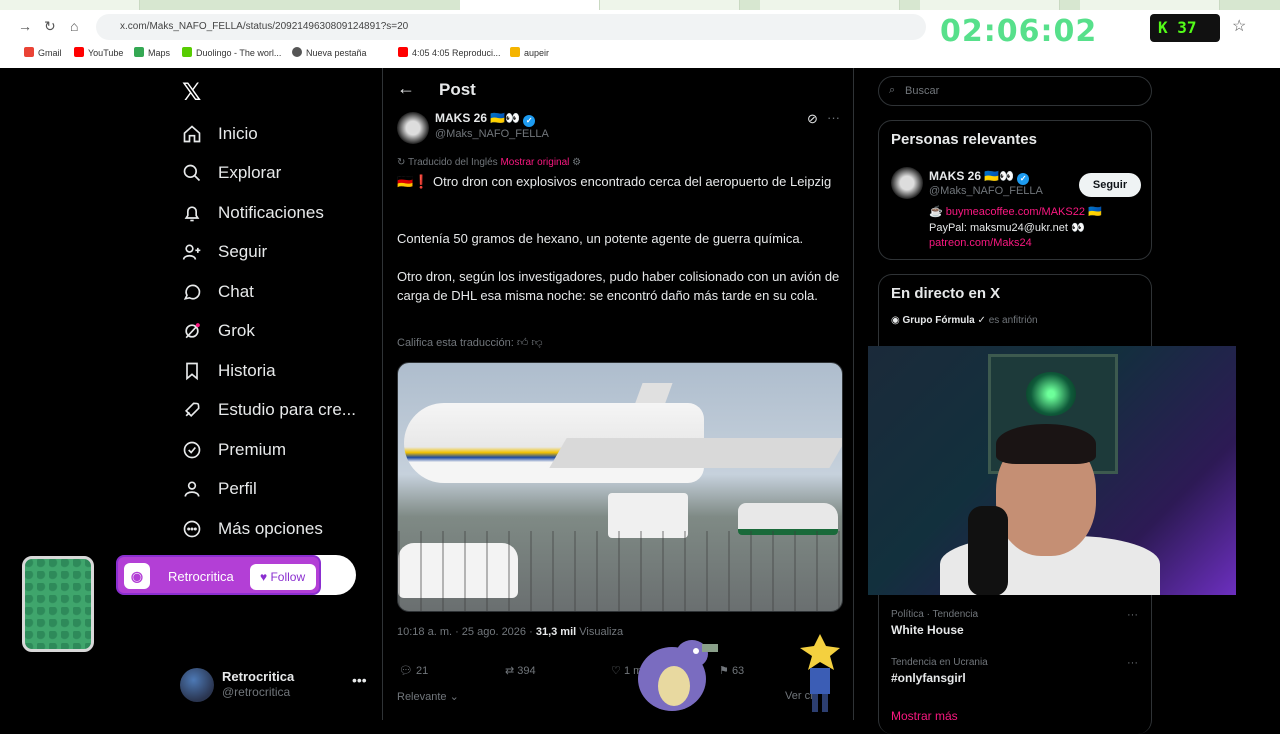 The width and height of the screenshot is (1280, 734). What do you see at coordinates (620, 571) in the screenshot?
I see `fence` at bounding box center [620, 571].